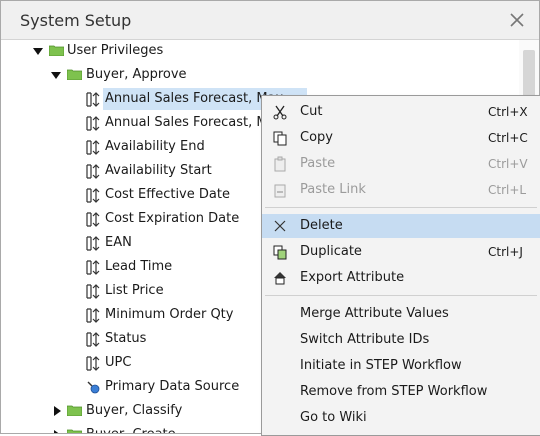  What do you see at coordinates (333, 417) in the screenshot?
I see `menu-item-label: Go to Wiki` at bounding box center [333, 417].